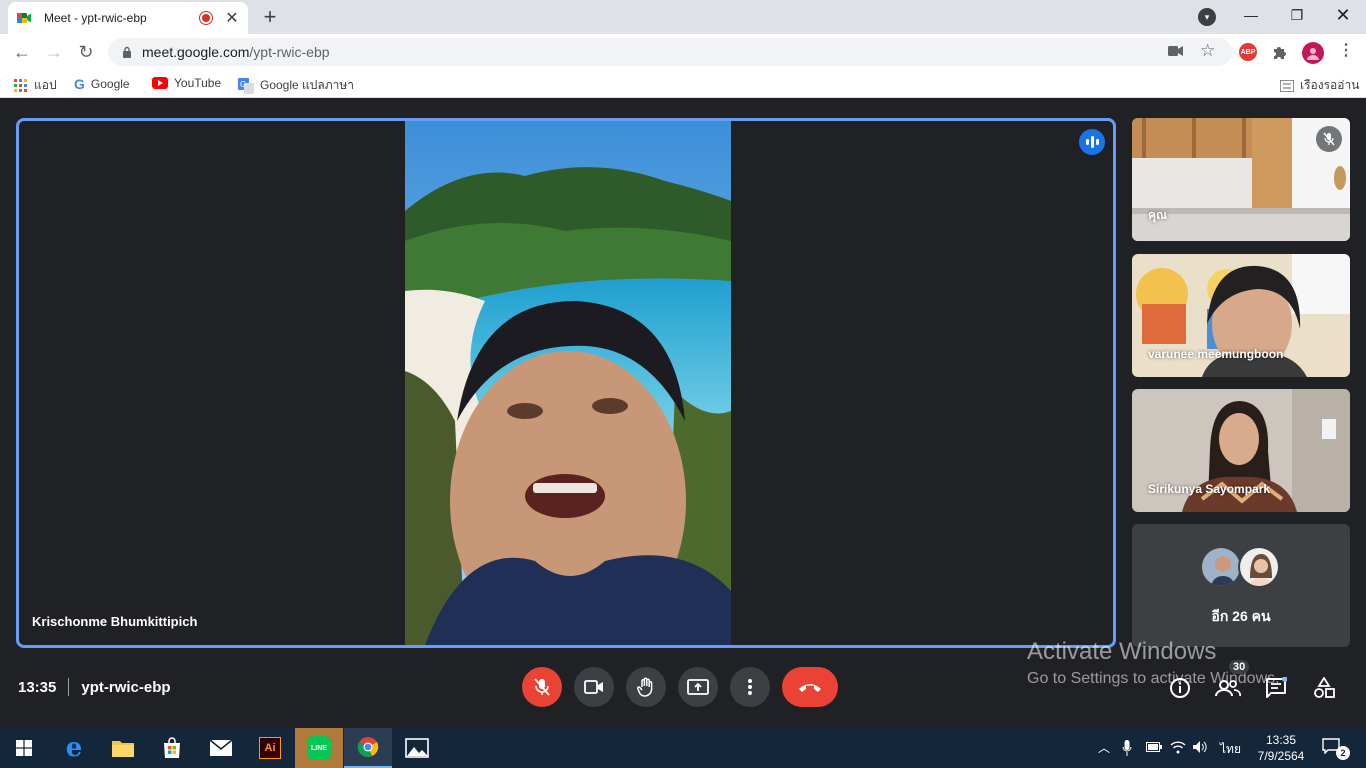 The image size is (1366, 768). I want to click on wifi-icon, so click(1178, 747).